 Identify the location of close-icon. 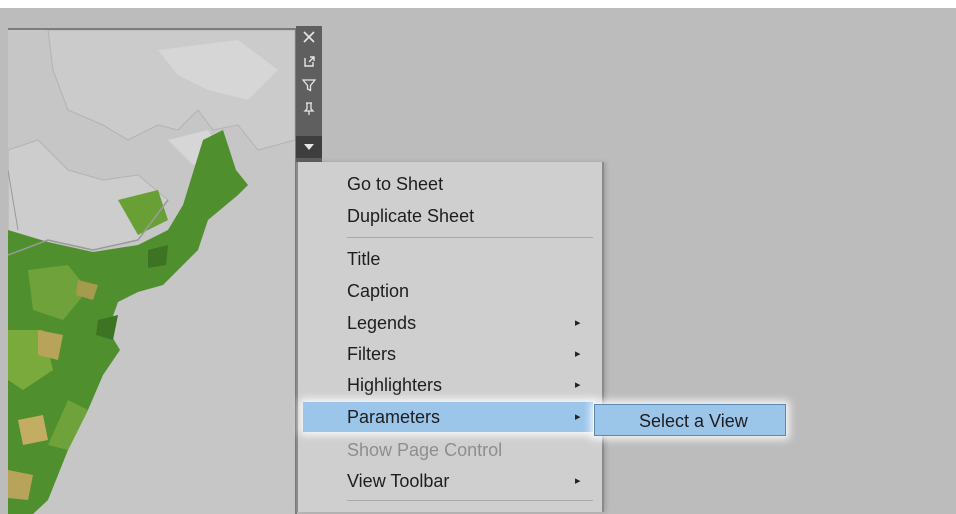
(309, 37).